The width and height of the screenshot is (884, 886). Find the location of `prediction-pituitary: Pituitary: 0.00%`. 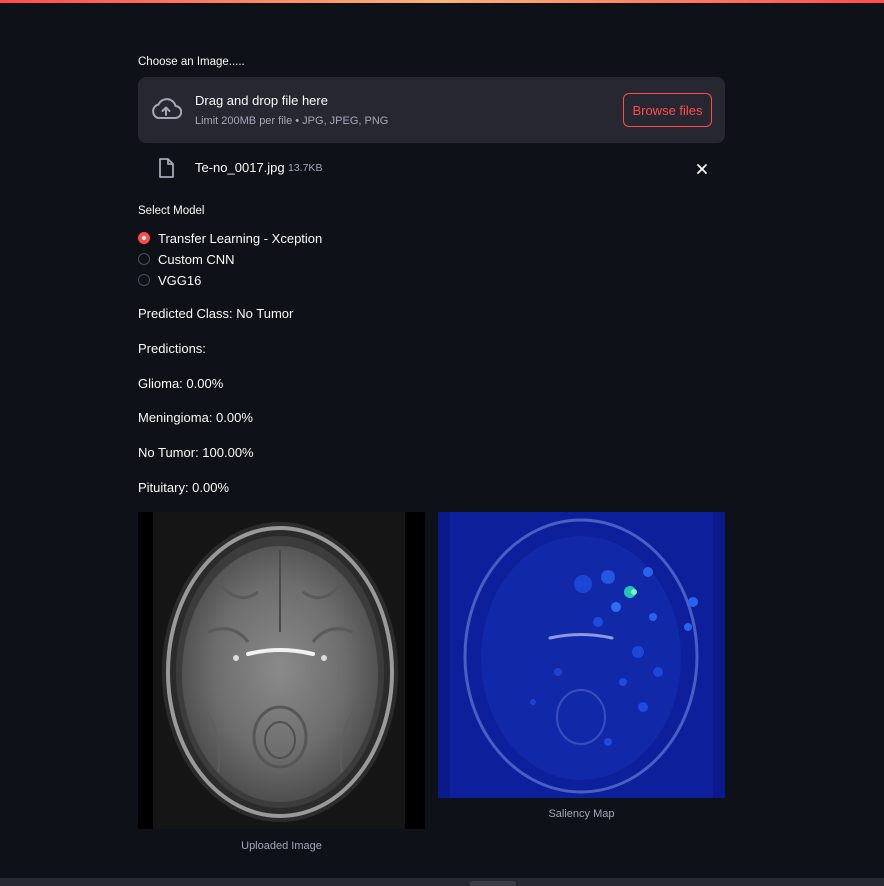

prediction-pituitary: Pituitary: 0.00% is located at coordinates (184, 487).